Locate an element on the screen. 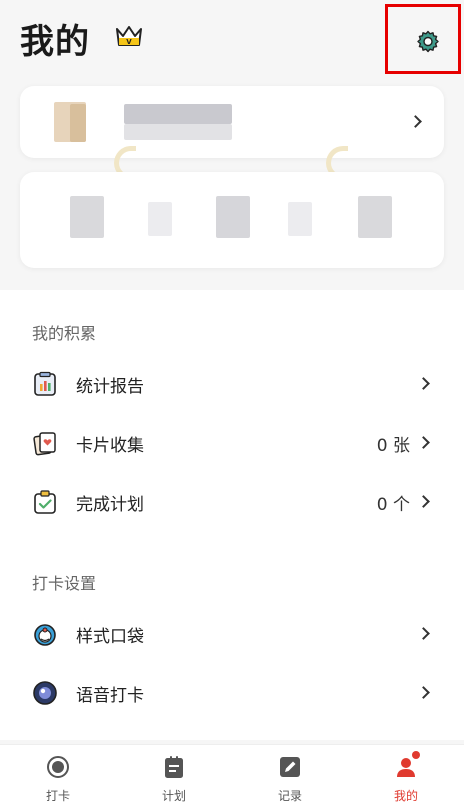 This screenshot has width=464, height=807. vip-crown-icon: V is located at coordinates (129, 36).